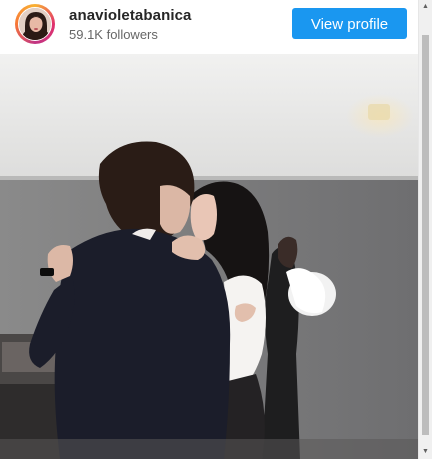 The height and width of the screenshot is (459, 432). I want to click on avatar-ring, so click(35, 24).